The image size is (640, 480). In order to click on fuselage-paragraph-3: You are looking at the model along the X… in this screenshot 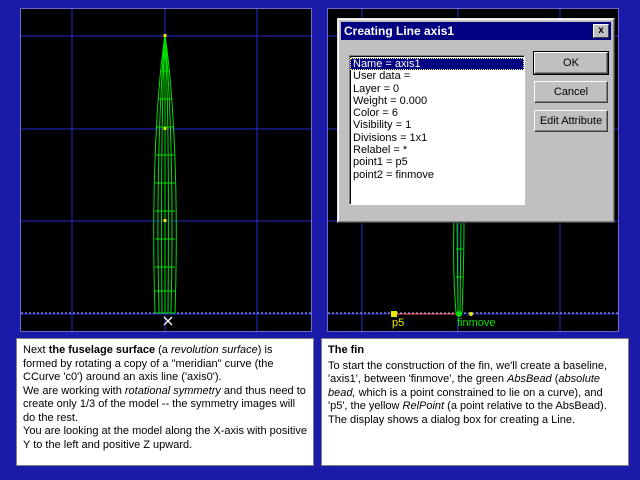, I will do `click(165, 438)`.